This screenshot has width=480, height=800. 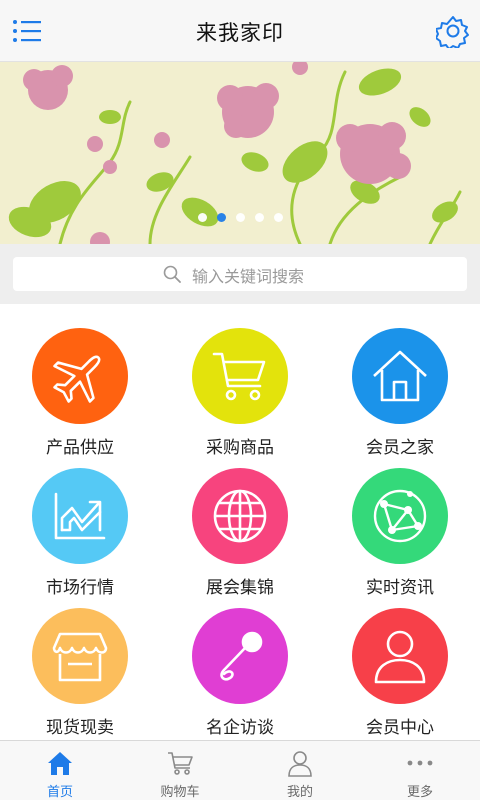 I want to click on home-icon, so click(x=60, y=763).